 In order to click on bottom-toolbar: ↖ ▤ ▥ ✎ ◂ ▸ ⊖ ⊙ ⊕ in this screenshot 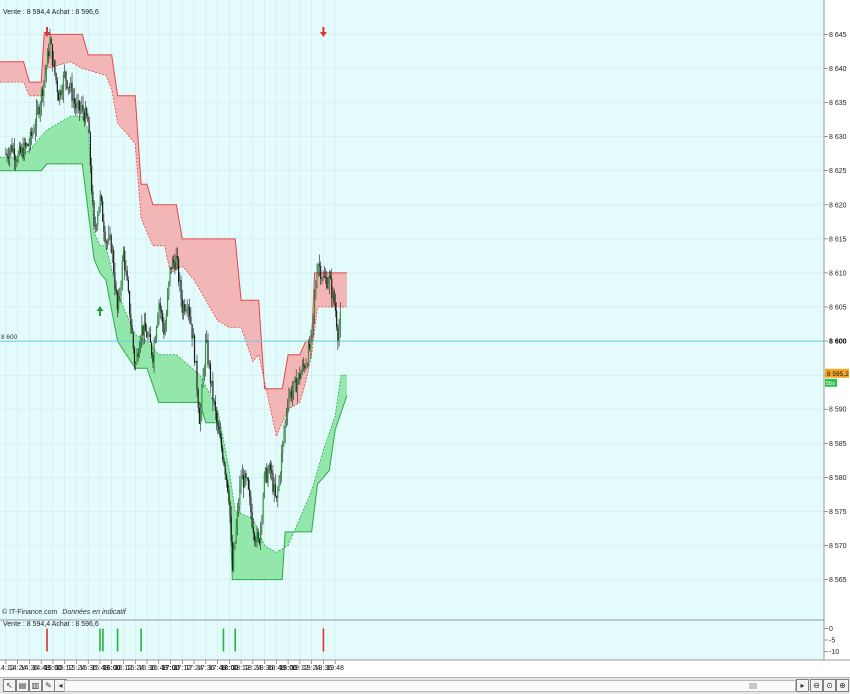, I will do `click(425, 685)`.